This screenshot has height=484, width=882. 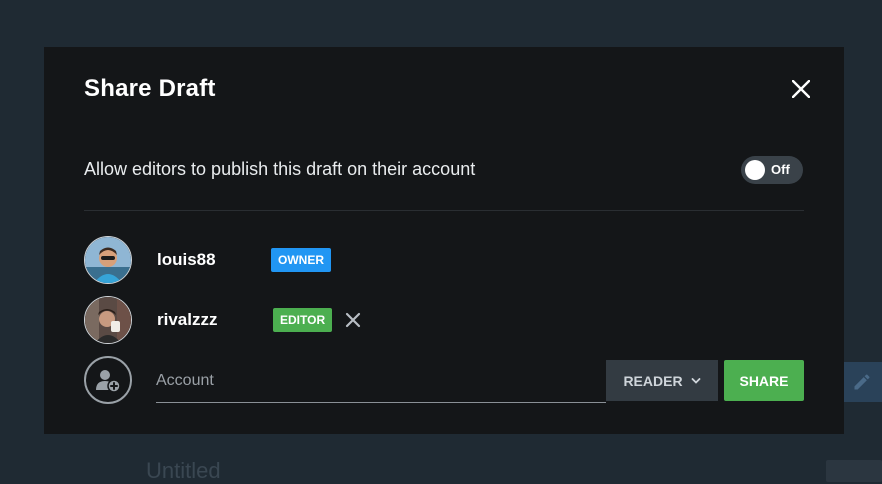 I want to click on background-edit-button, so click(x=862, y=382).